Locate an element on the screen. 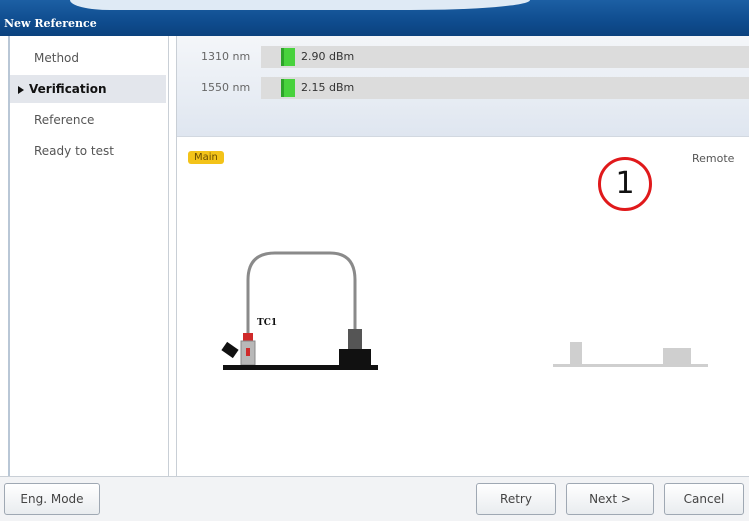 This screenshot has width=749, height=521. remote-adapter-icon is located at coordinates (576, 353).